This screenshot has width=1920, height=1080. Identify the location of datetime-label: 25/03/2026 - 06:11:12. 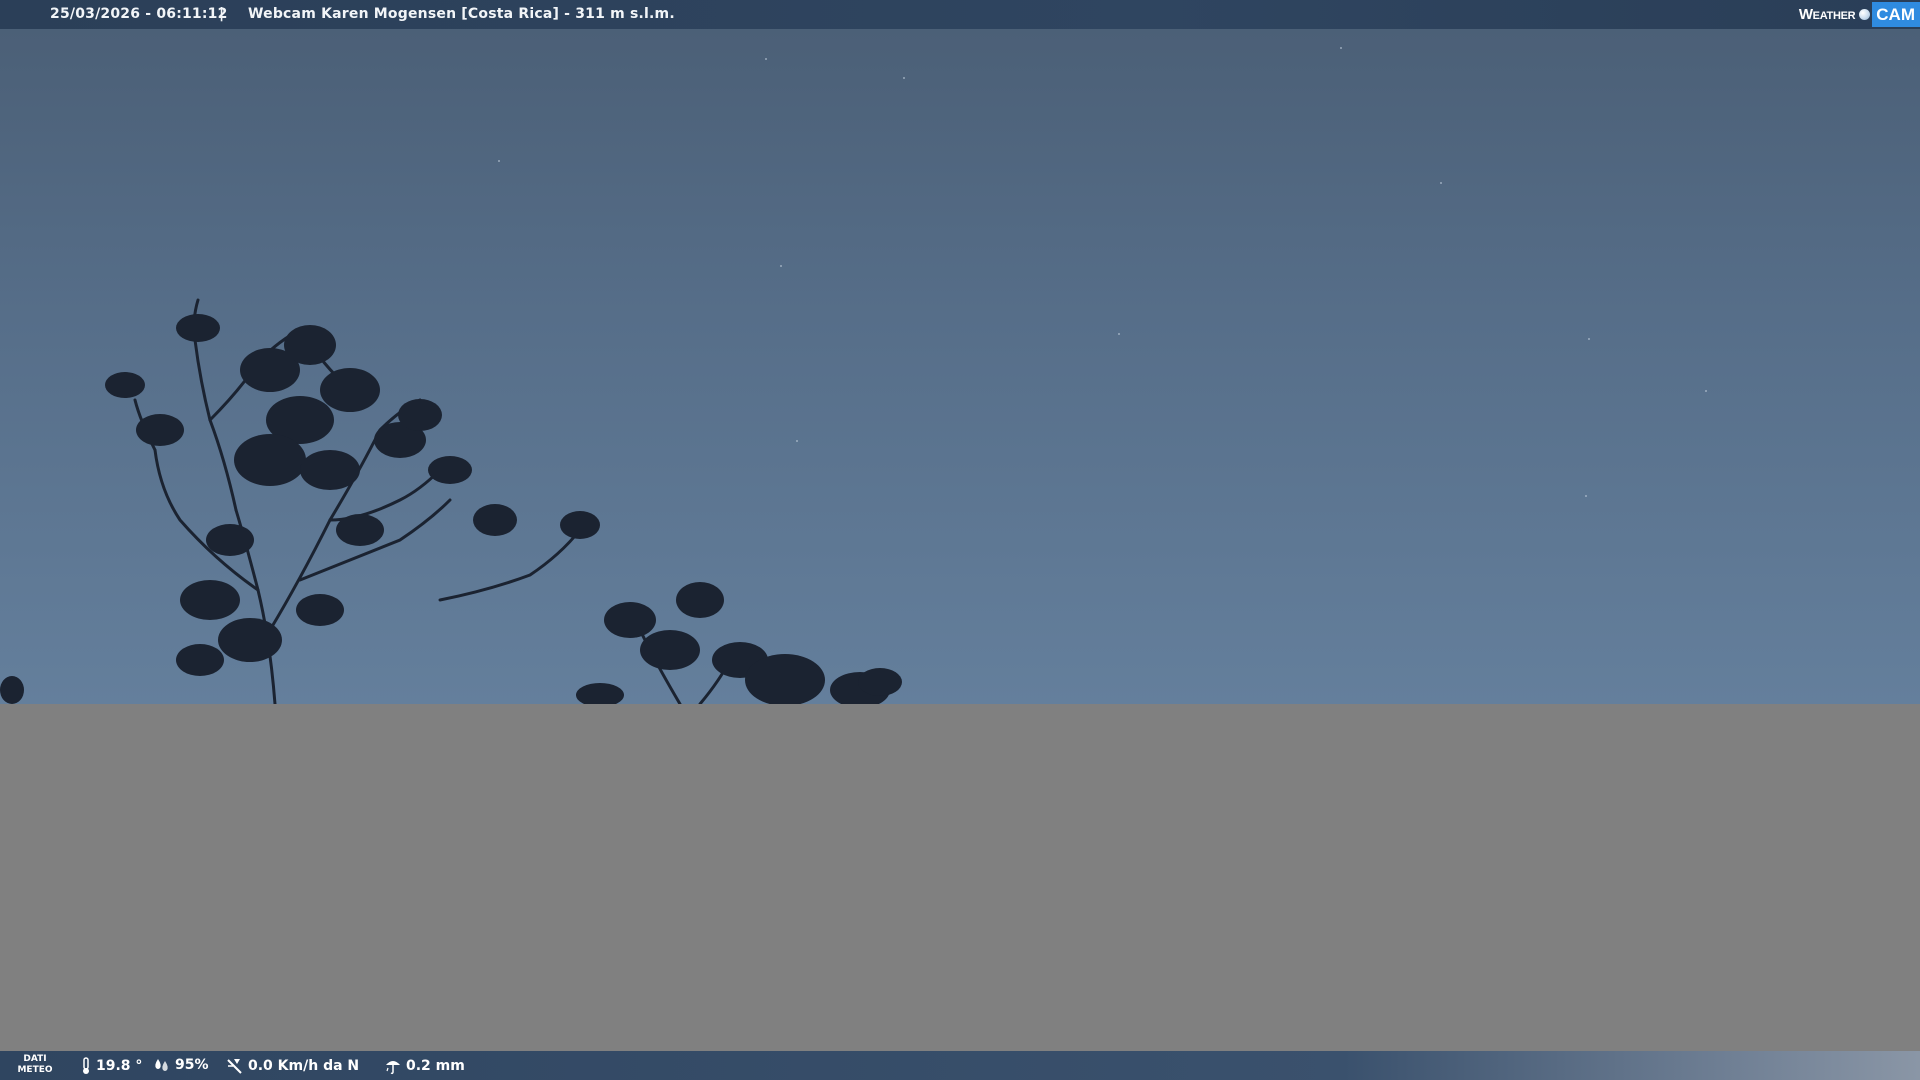
(139, 14).